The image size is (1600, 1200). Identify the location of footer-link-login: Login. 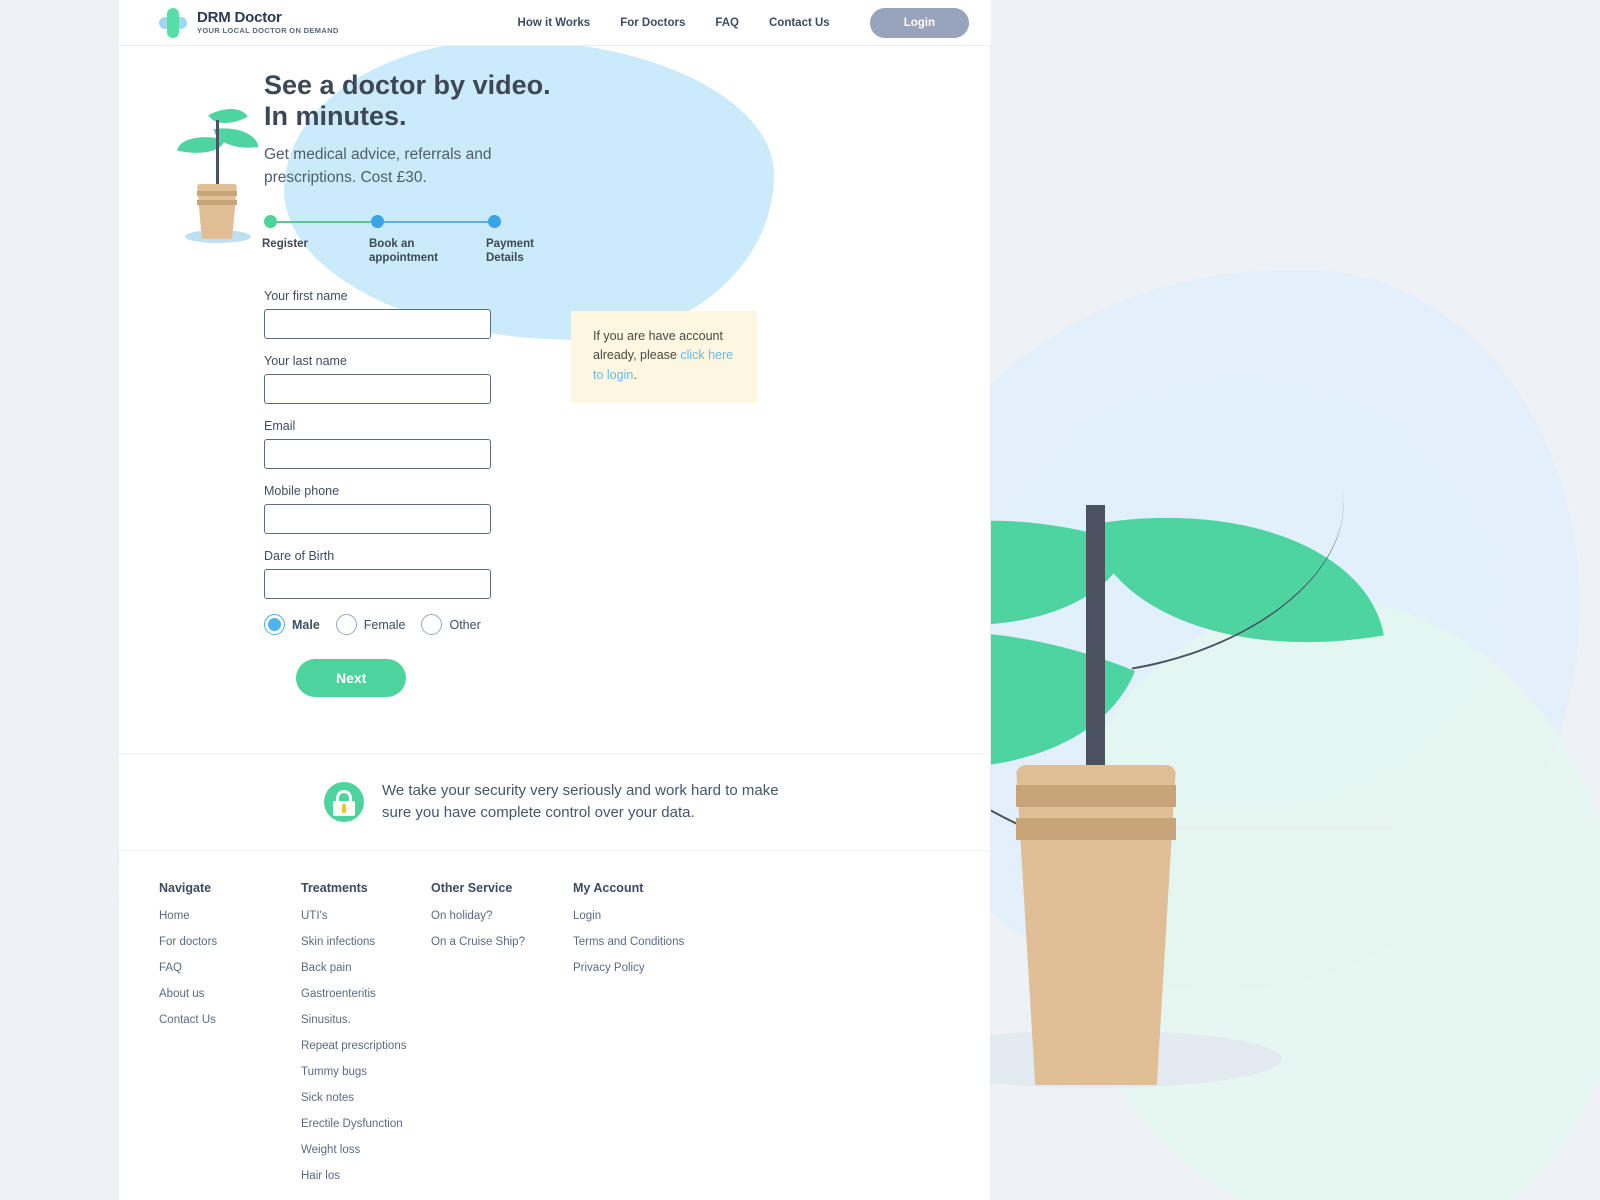
(653, 916).